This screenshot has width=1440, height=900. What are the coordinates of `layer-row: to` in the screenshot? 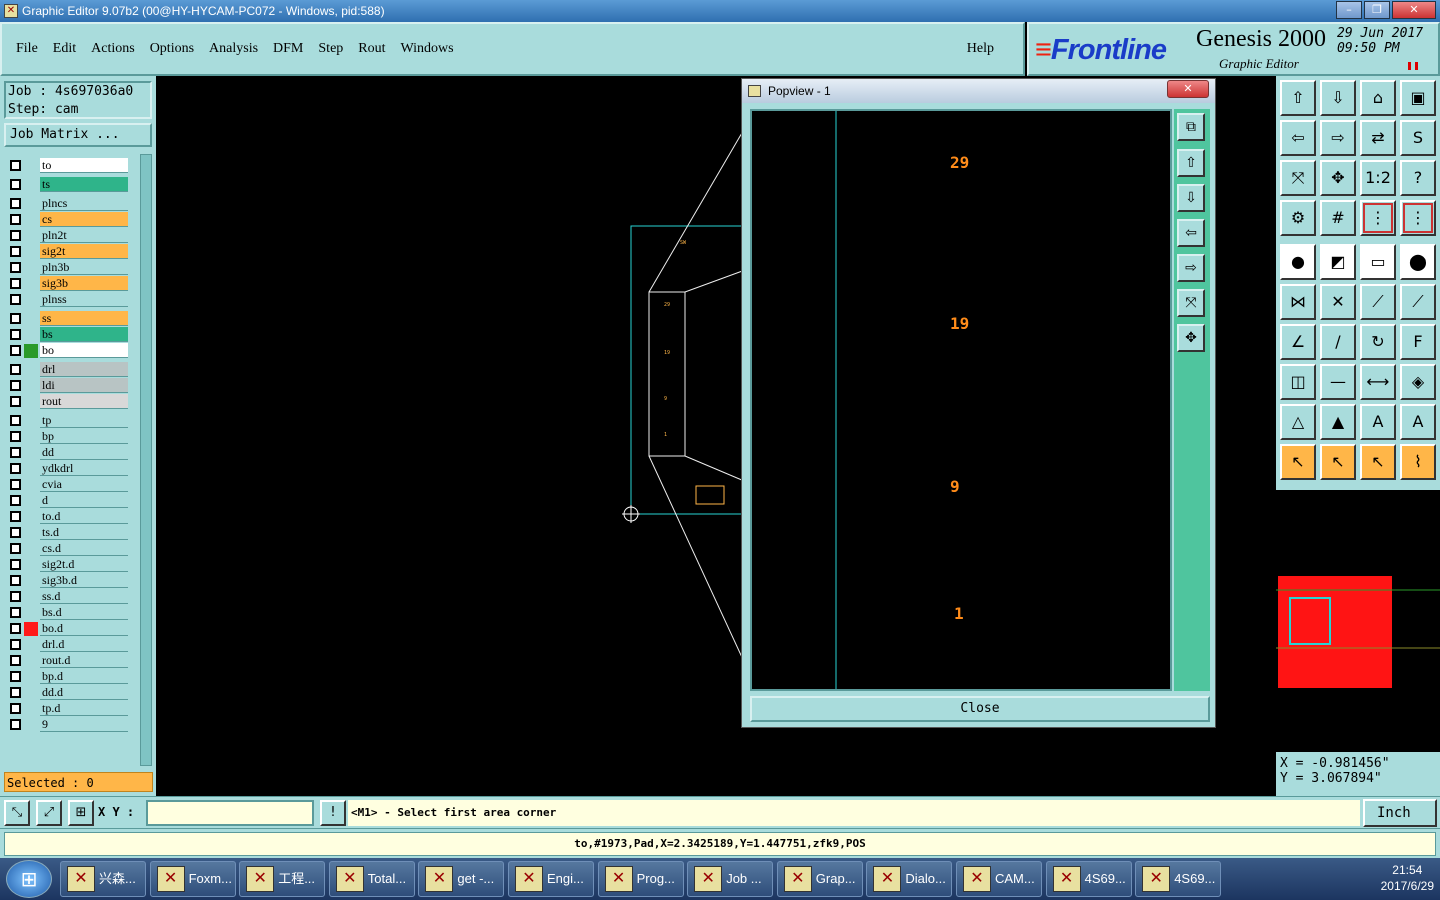 It's located at (66, 166).